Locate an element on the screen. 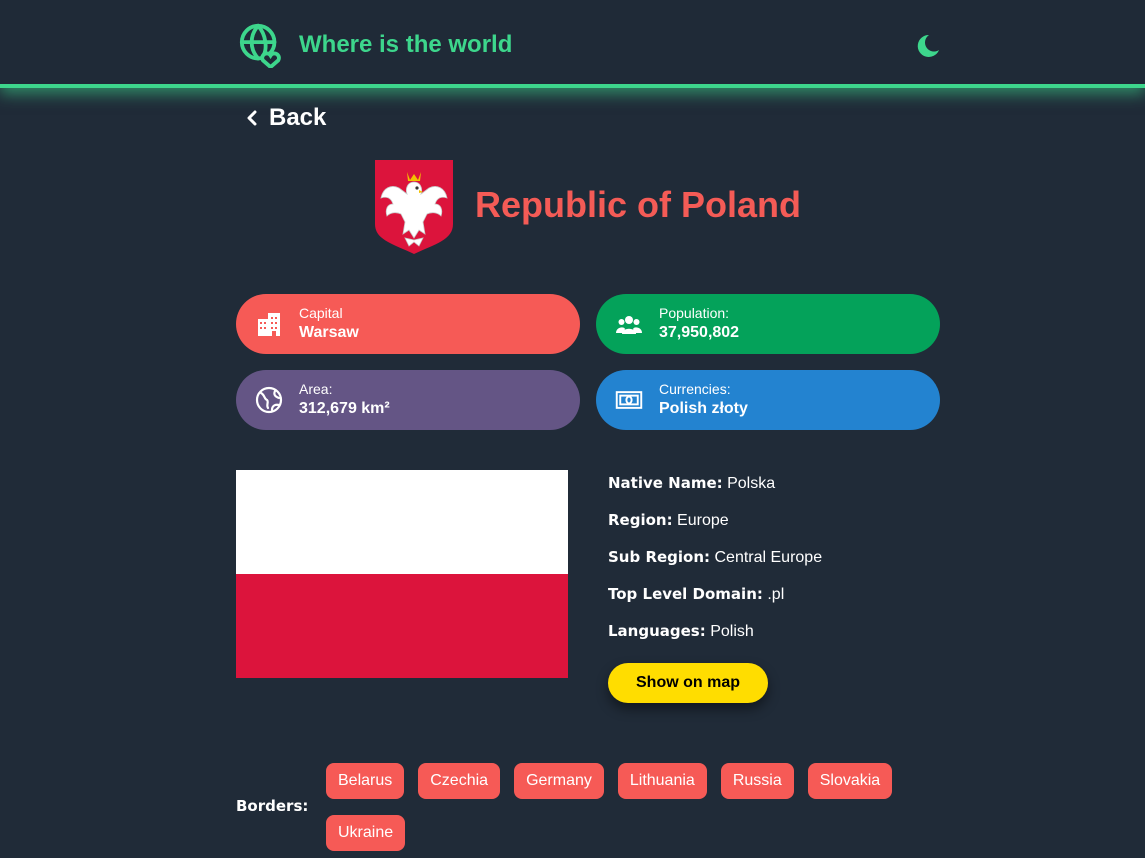 The image size is (1145, 858). area-value: 312,679 km² is located at coordinates (344, 408).